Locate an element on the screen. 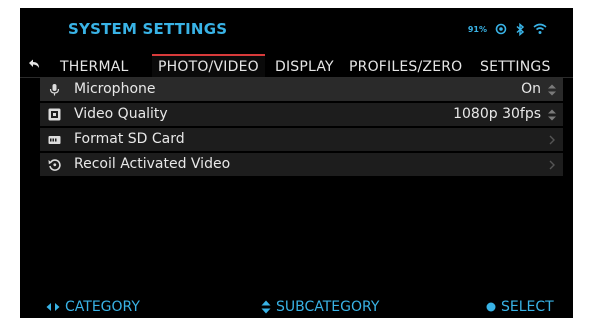  top-bar: SYSTEM SETTINGS 91% is located at coordinates (296, 28).